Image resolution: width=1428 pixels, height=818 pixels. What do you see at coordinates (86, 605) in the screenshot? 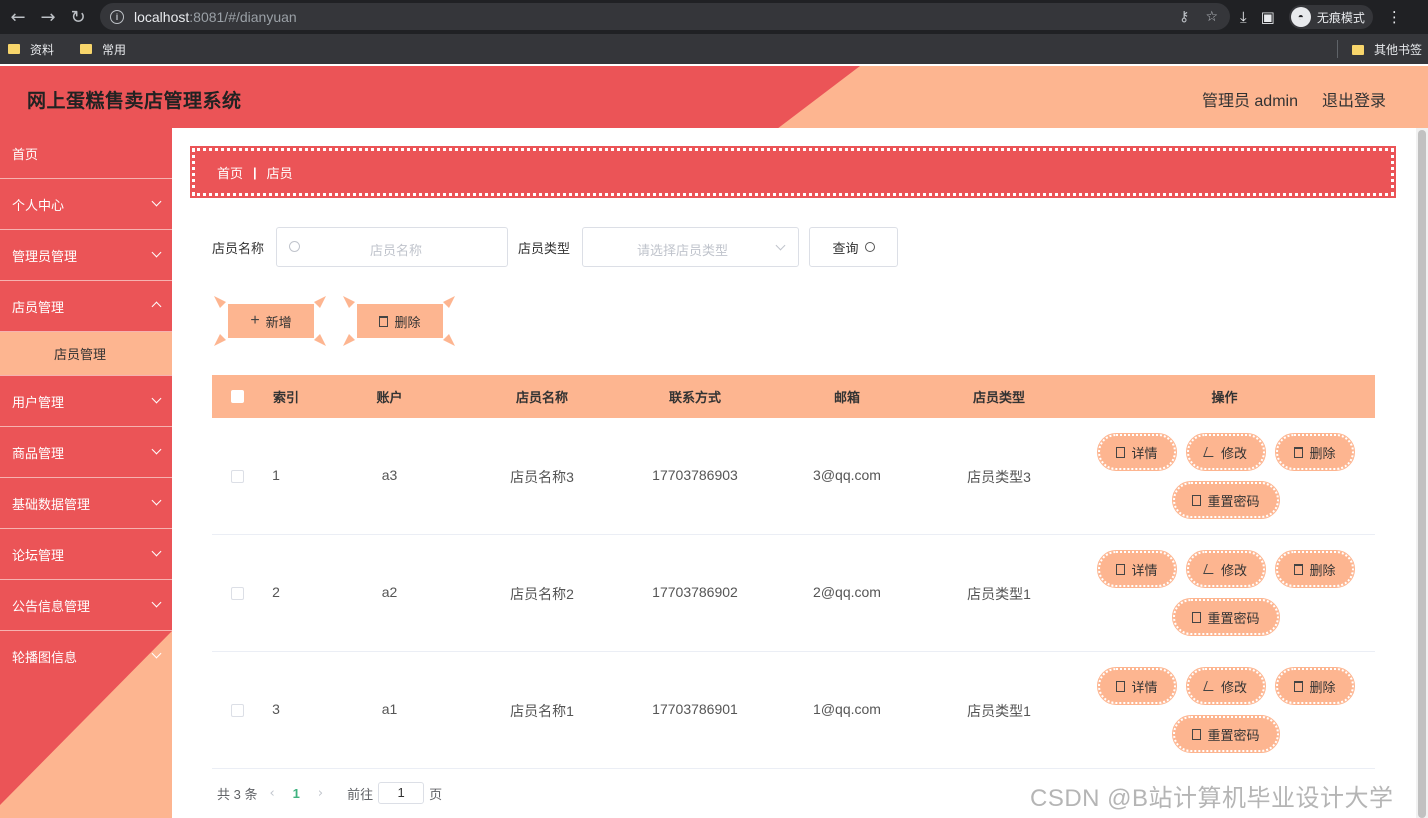
I see `sidebar-item-notice-mgmt: 公告信息管理` at bounding box center [86, 605].